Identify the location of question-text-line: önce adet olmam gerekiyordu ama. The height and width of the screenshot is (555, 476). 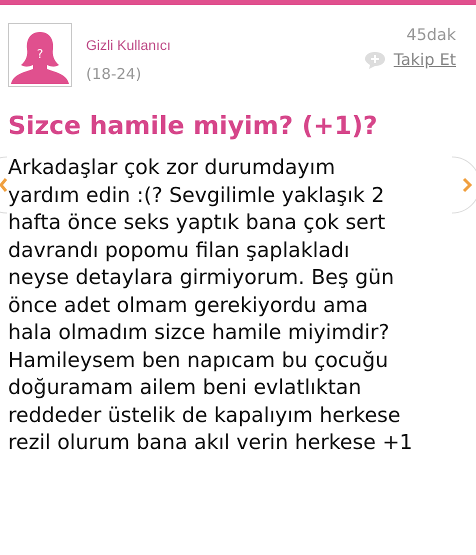
(189, 305).